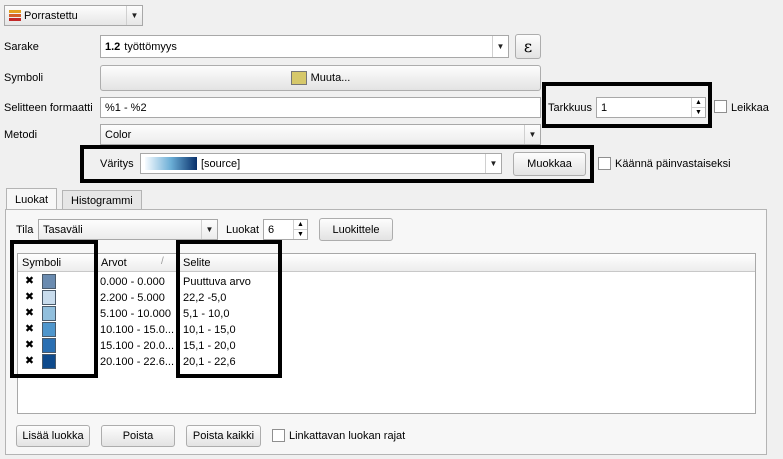 The height and width of the screenshot is (459, 783). What do you see at coordinates (283, 346) in the screenshot?
I see `class-legend: 15,1 - 20,0` at bounding box center [283, 346].